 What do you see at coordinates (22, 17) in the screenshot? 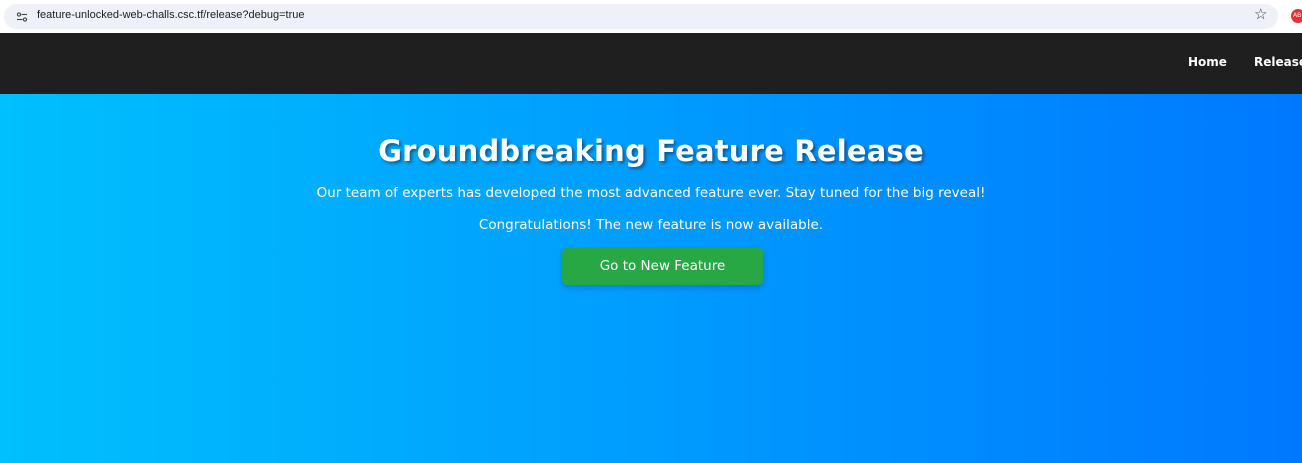
I see `tune-icon` at bounding box center [22, 17].